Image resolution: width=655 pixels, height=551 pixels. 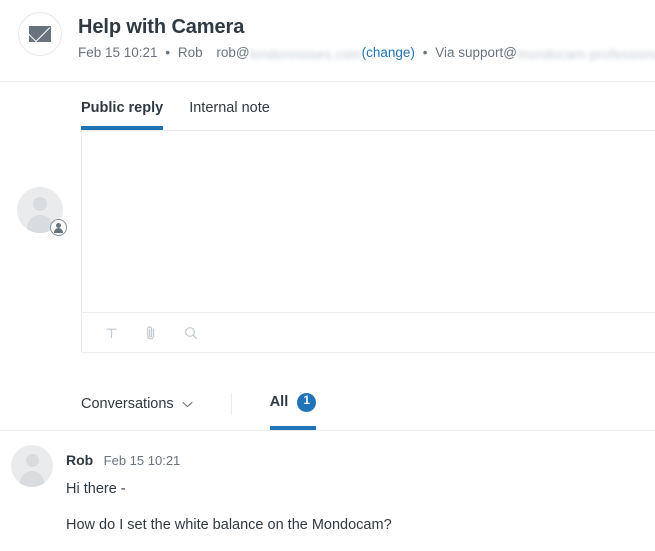 I want to click on via-prefix: Via support@, so click(x=476, y=52).